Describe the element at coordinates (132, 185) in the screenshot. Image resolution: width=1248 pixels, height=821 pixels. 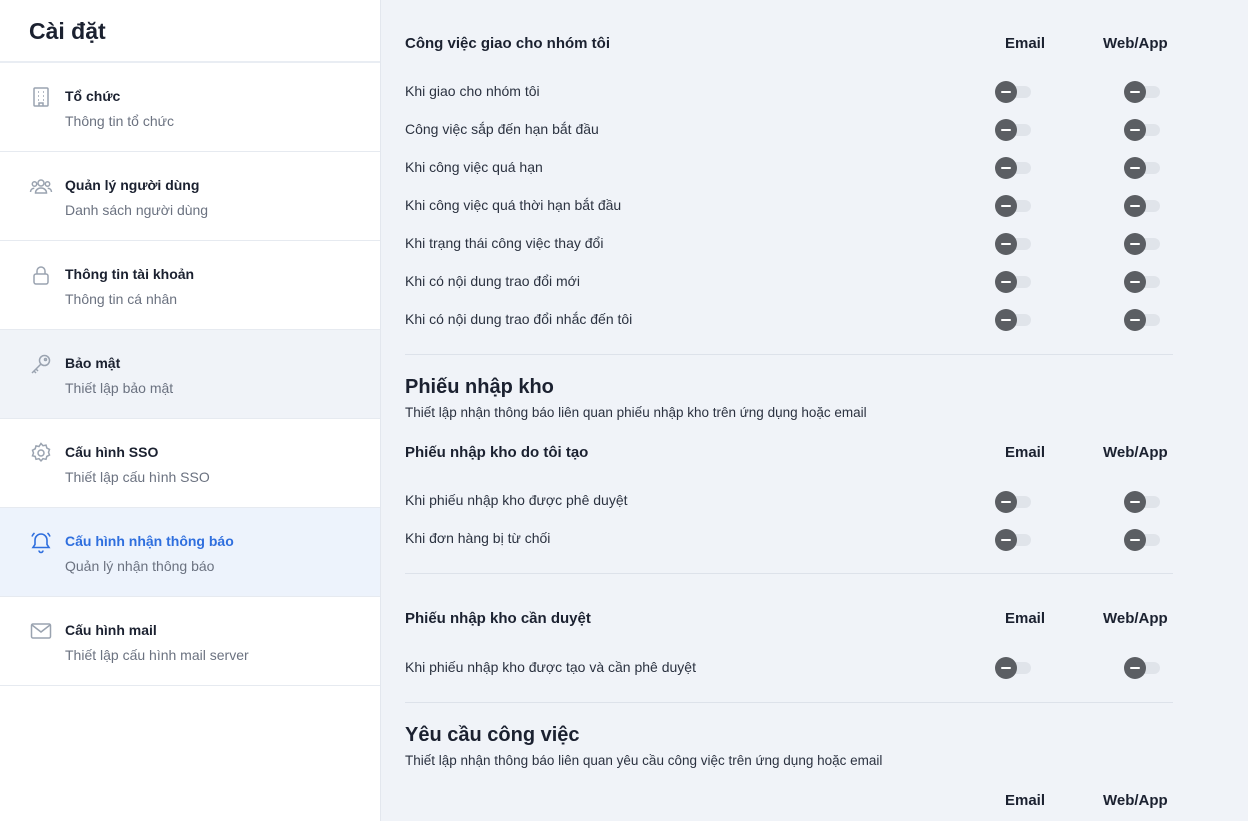
I see `sidebar-item-label: Quản lý người dùng` at that location.